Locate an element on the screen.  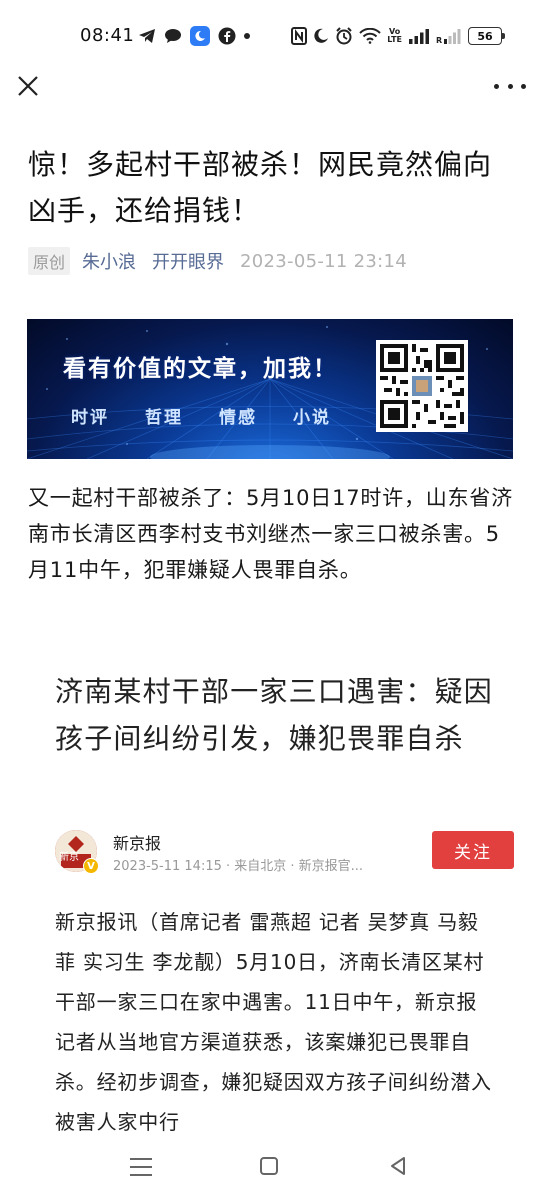
system-icons: Vo LTE R 56 is located at coordinates (398, 36).